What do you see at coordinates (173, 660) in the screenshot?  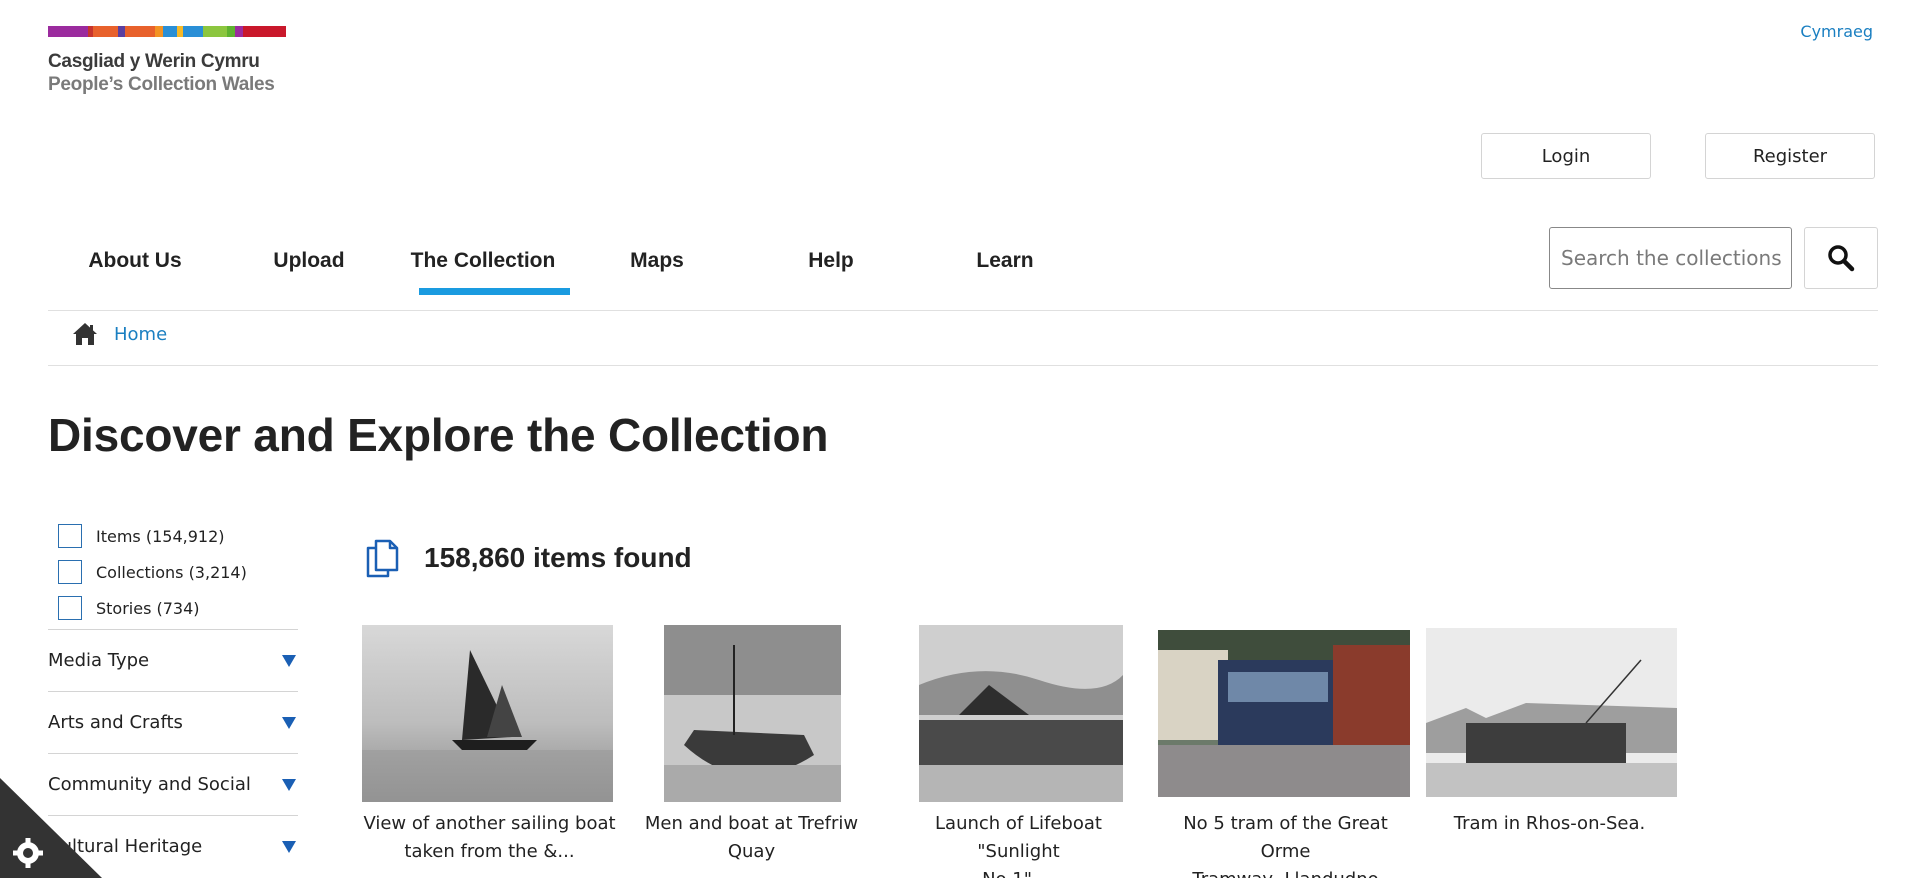 I see `facet-media-type: Media Type` at bounding box center [173, 660].